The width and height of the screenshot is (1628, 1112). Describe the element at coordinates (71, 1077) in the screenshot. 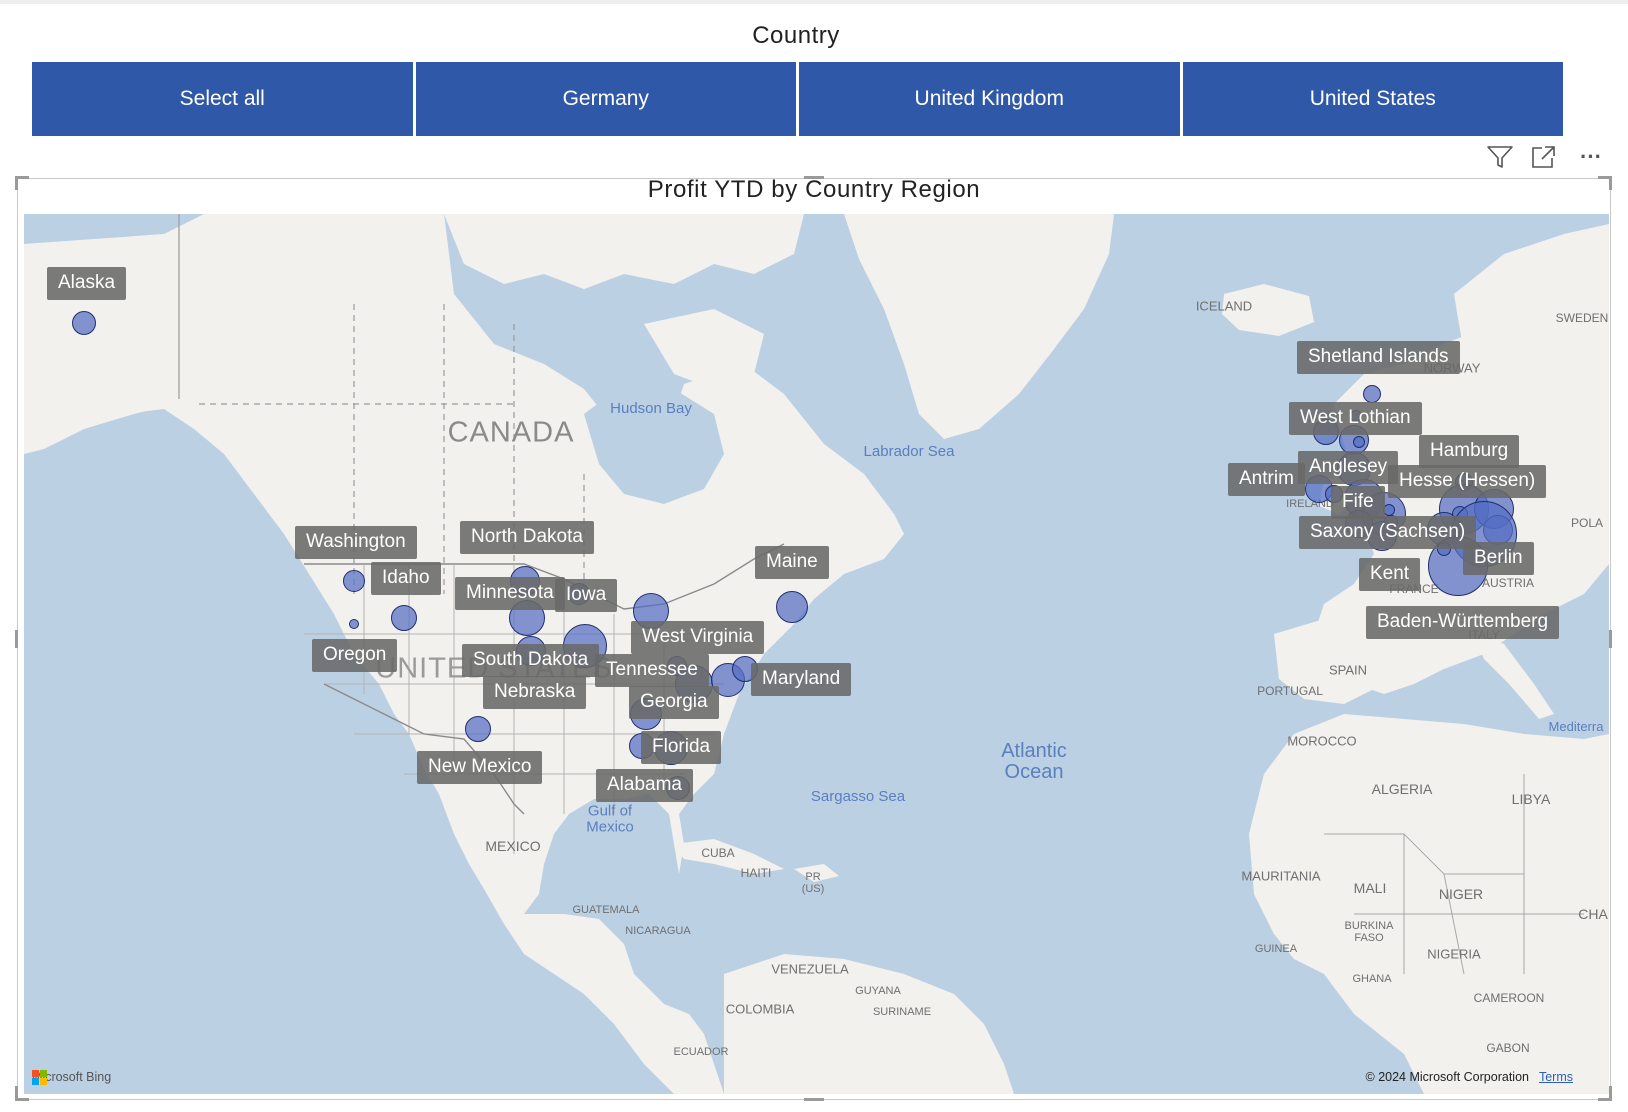

I see `bing-attribution: Microsoft Bing` at that location.